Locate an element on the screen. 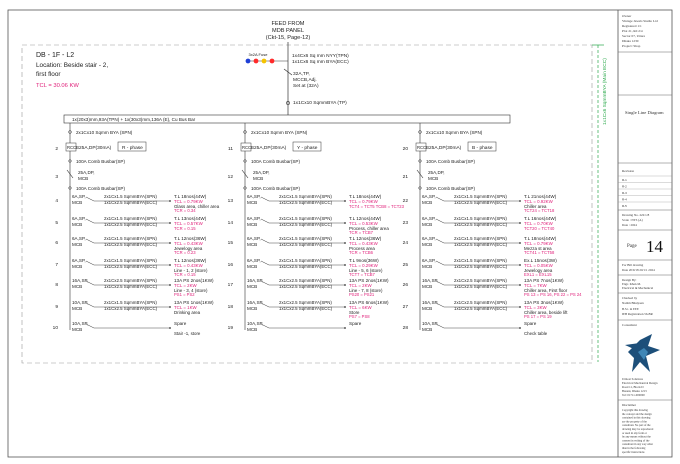 Image resolution: width=680 pixels, height=464 pixels. tb-client-7: Project: Shop is located at coordinates (631, 46).